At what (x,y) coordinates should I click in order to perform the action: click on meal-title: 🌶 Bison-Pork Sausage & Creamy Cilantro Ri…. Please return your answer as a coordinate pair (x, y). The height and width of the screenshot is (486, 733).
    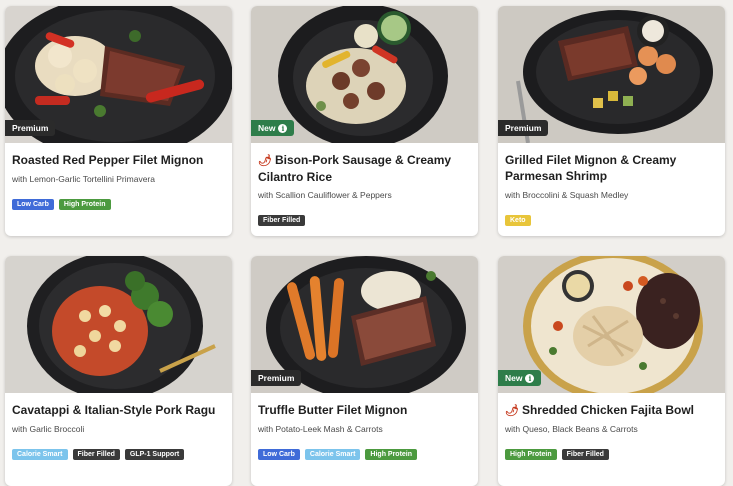
    Looking at the image, I should click on (365, 168).